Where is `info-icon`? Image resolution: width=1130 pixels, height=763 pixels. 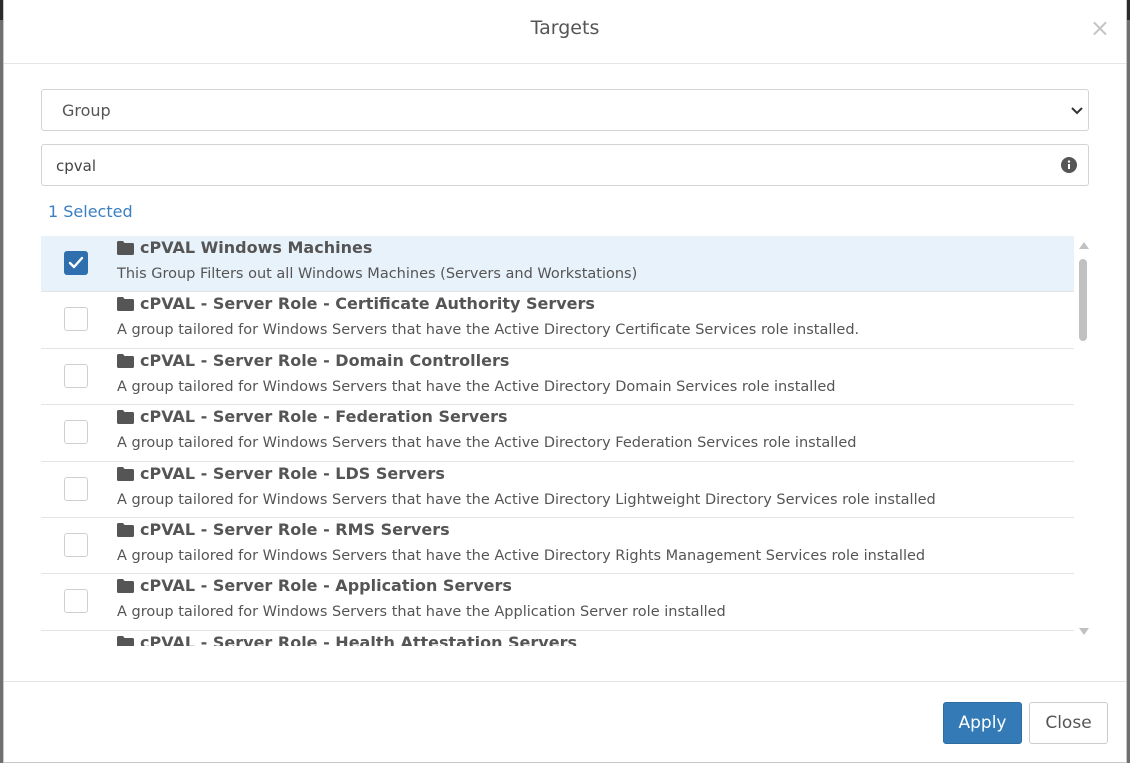
info-icon is located at coordinates (1069, 165).